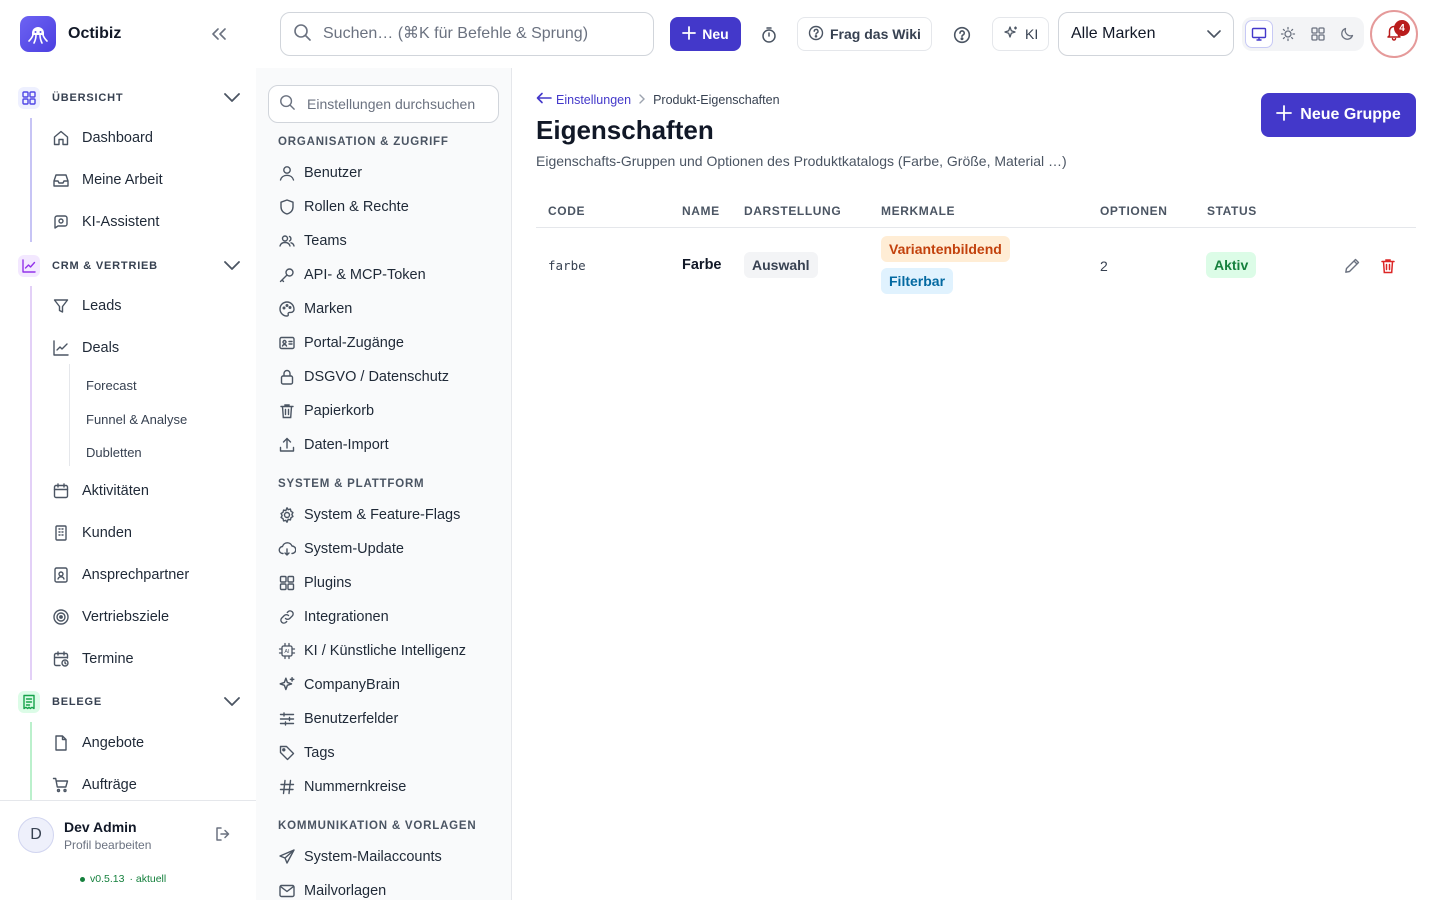 The width and height of the screenshot is (1440, 900). I want to click on settings-search, so click(383, 104).